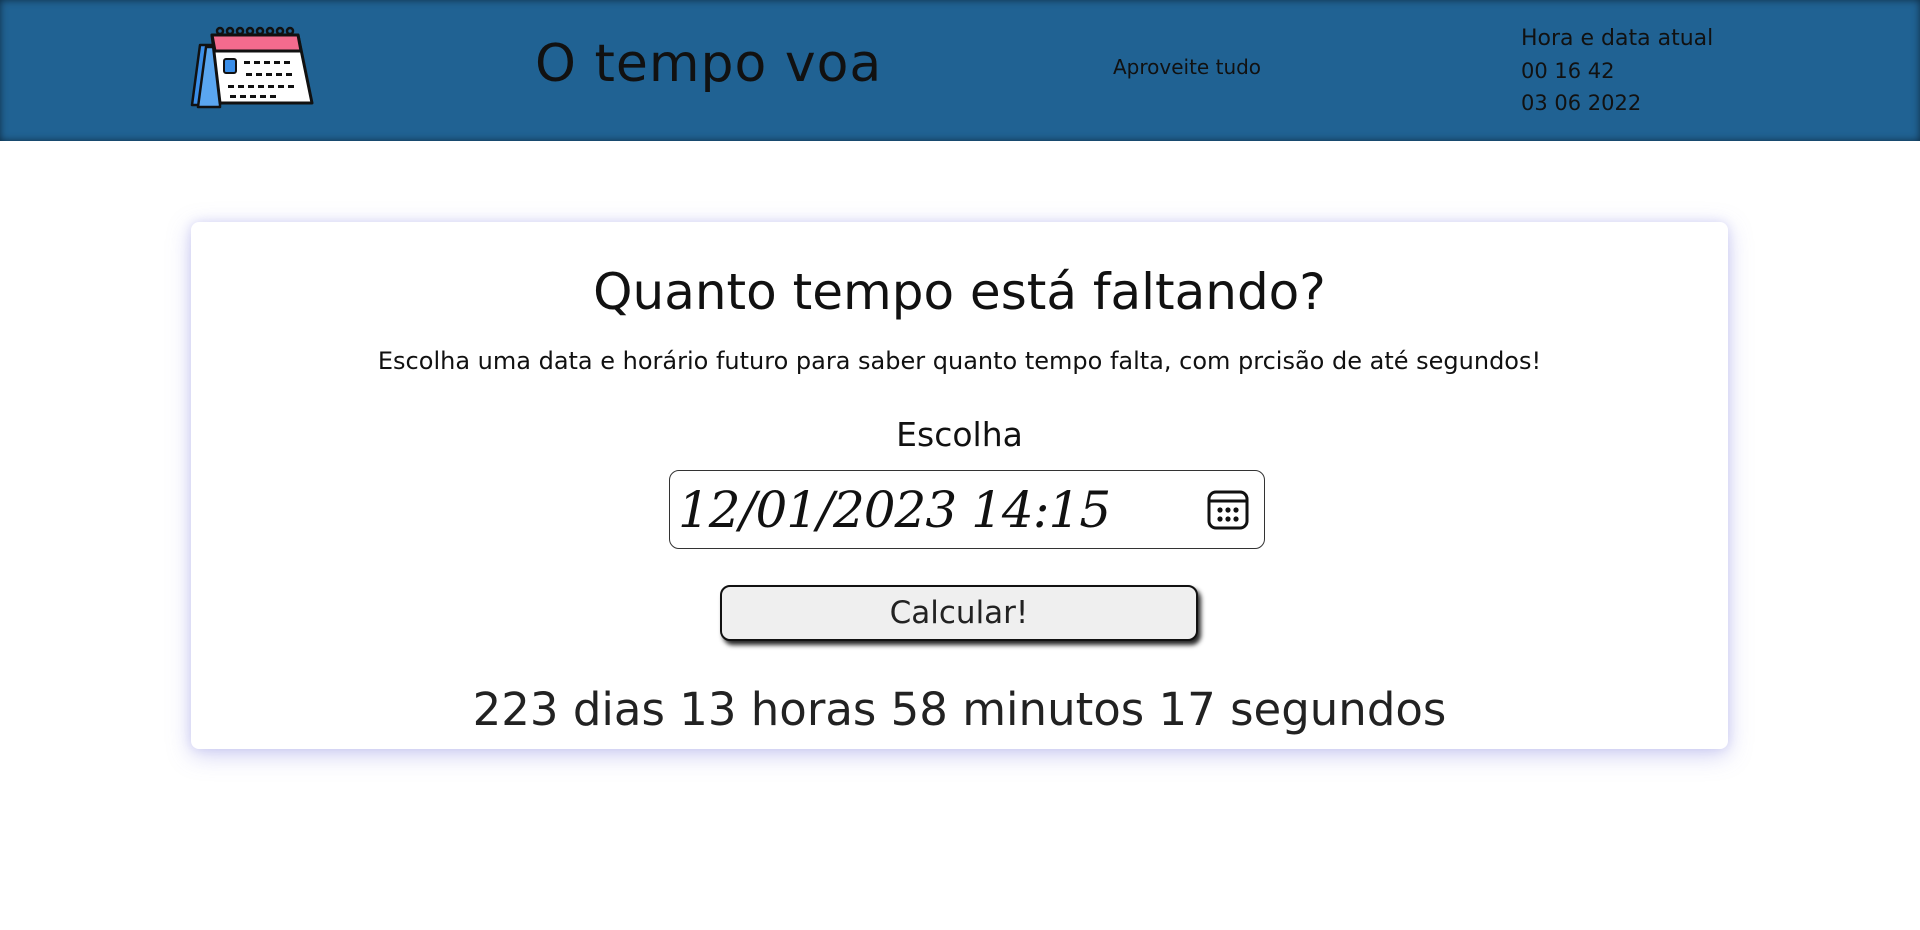 This screenshot has height=930, width=1920. What do you see at coordinates (252, 67) in the screenshot?
I see `calendar-icon` at bounding box center [252, 67].